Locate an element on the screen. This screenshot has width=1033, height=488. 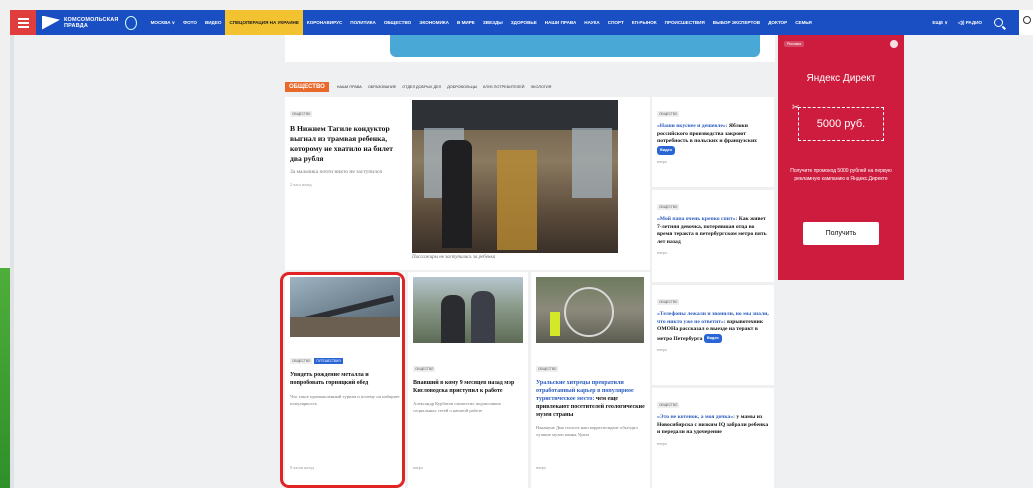
nav-item: В мире is located at coordinates (466, 22).